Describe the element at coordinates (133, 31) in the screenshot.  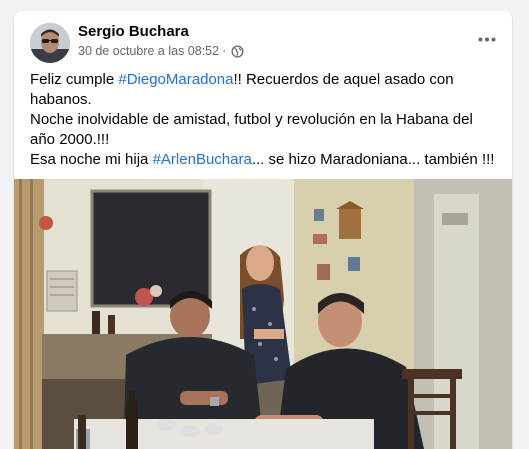
I see `author-name: Sergio Buchara` at that location.